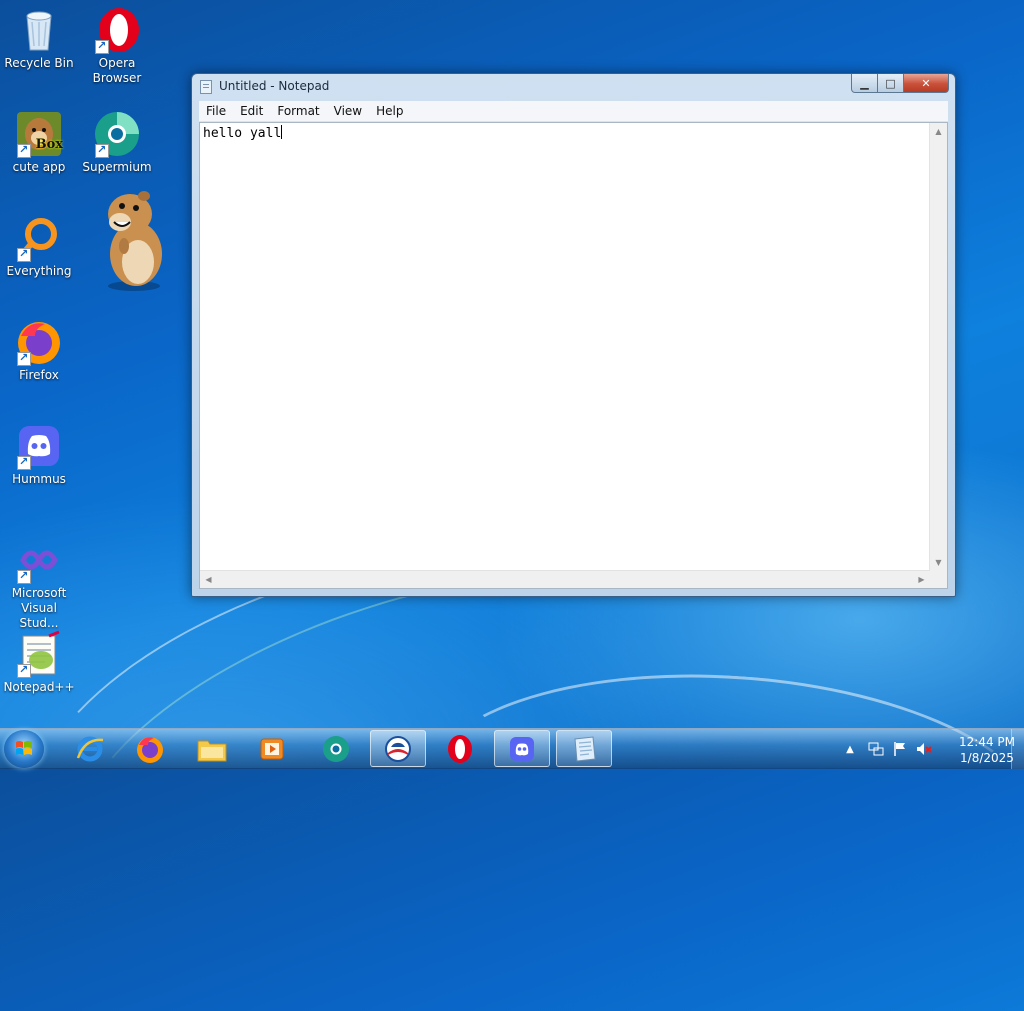 The image size is (1024, 1011). I want to click on close-button: ✕, so click(926, 83).